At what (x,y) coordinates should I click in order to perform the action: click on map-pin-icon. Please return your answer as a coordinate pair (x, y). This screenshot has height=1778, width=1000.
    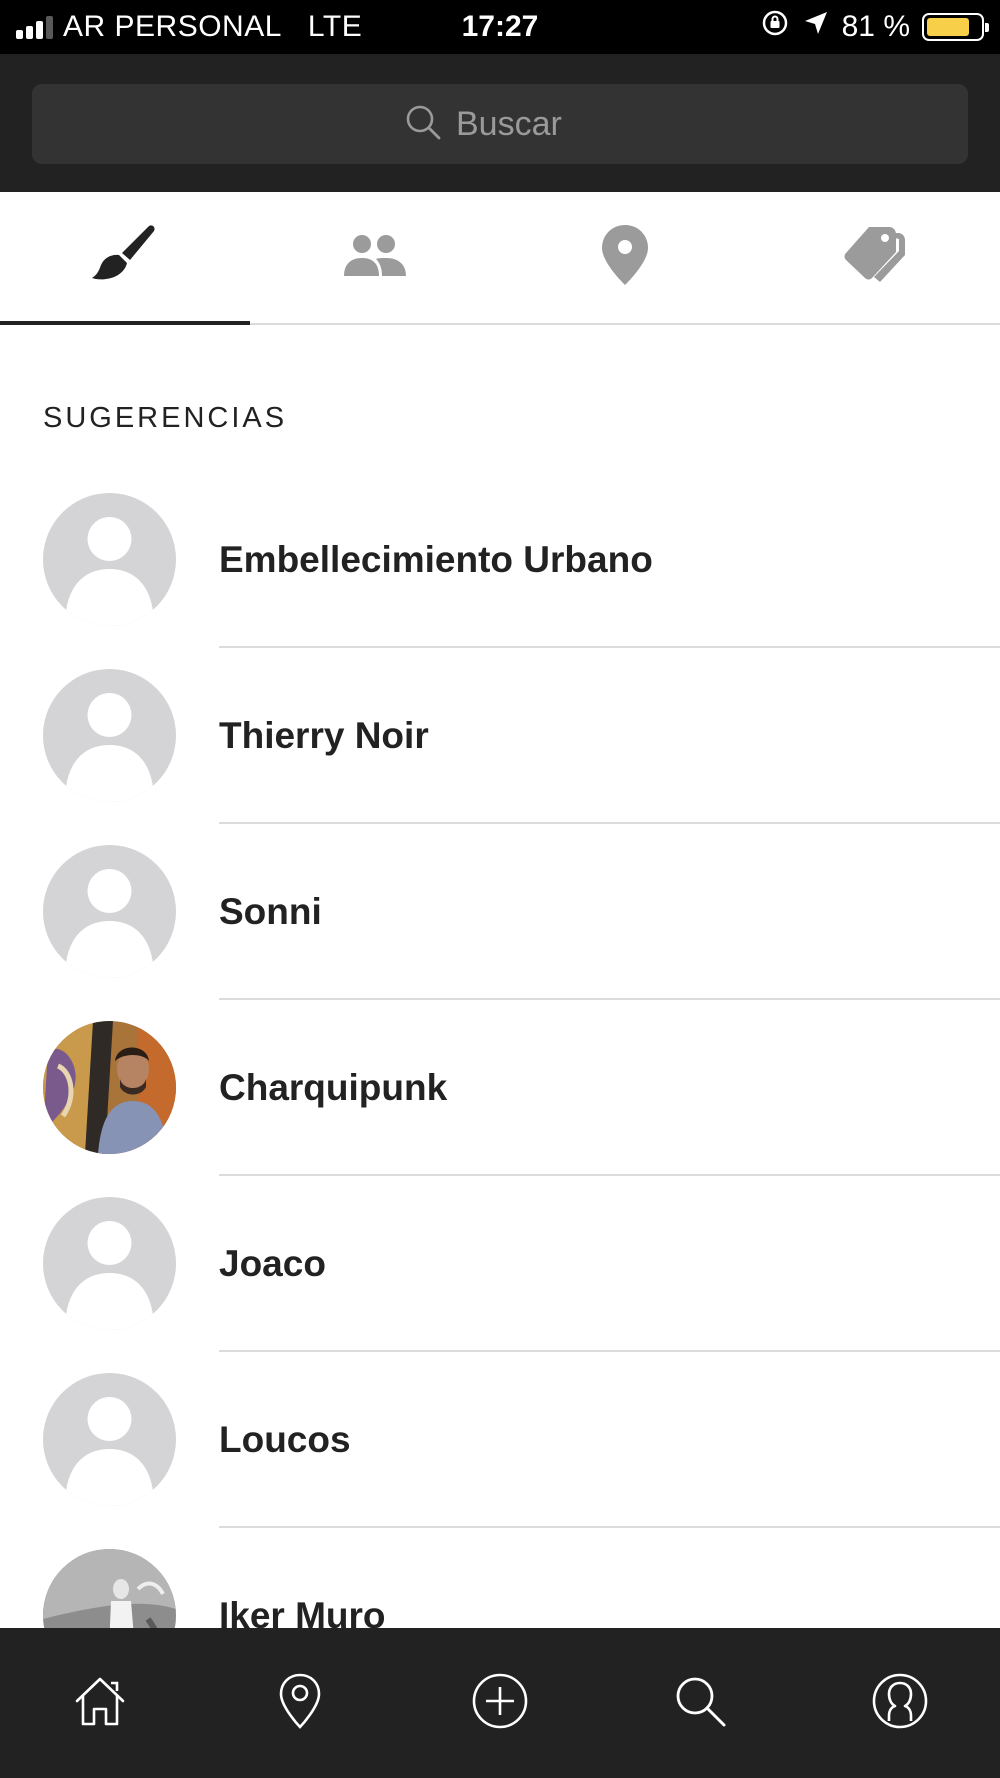
    Looking at the image, I should click on (625, 257).